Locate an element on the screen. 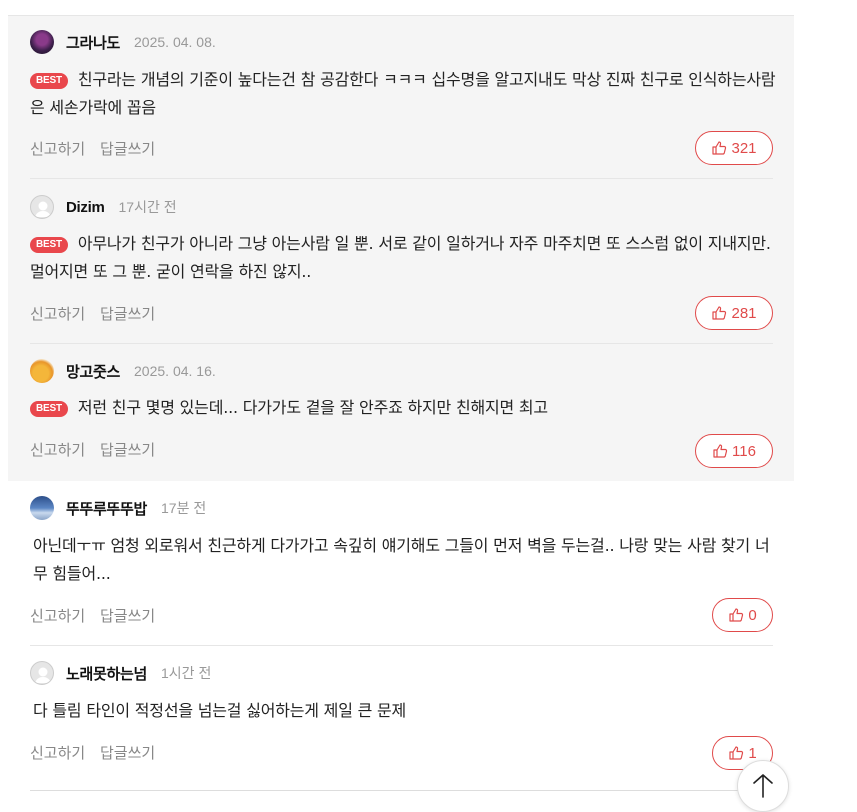 The image size is (857, 812). like-count: 321 is located at coordinates (744, 148).